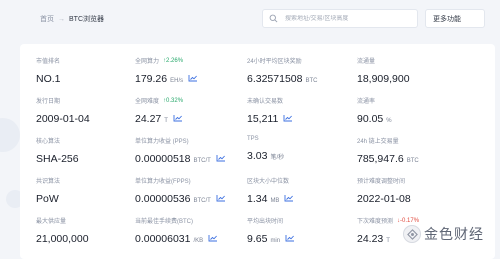  Describe the element at coordinates (257, 199) in the screenshot. I see `stat-value: 1.34` at that location.